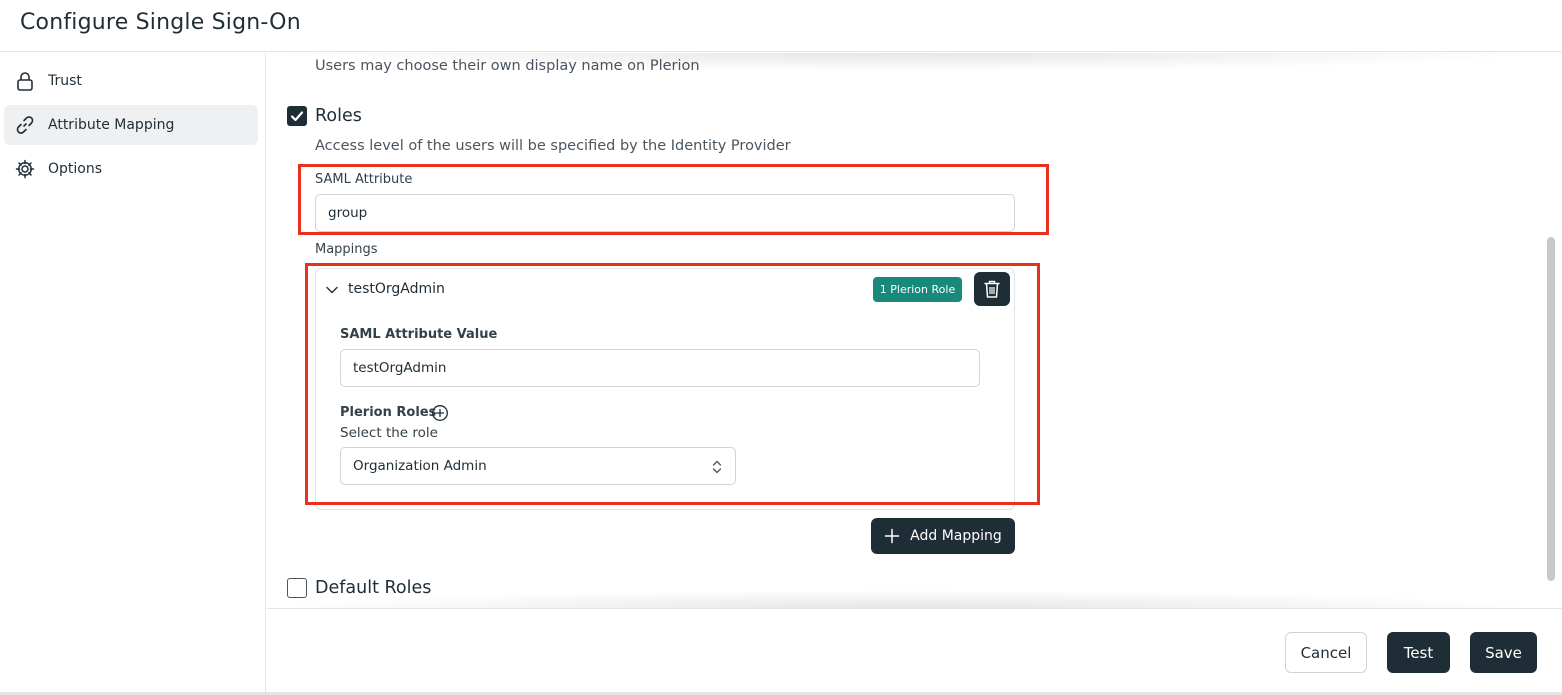 This screenshot has height=695, width=1562. What do you see at coordinates (956, 536) in the screenshot?
I see `add-mapping-label: Add Mapping` at bounding box center [956, 536].